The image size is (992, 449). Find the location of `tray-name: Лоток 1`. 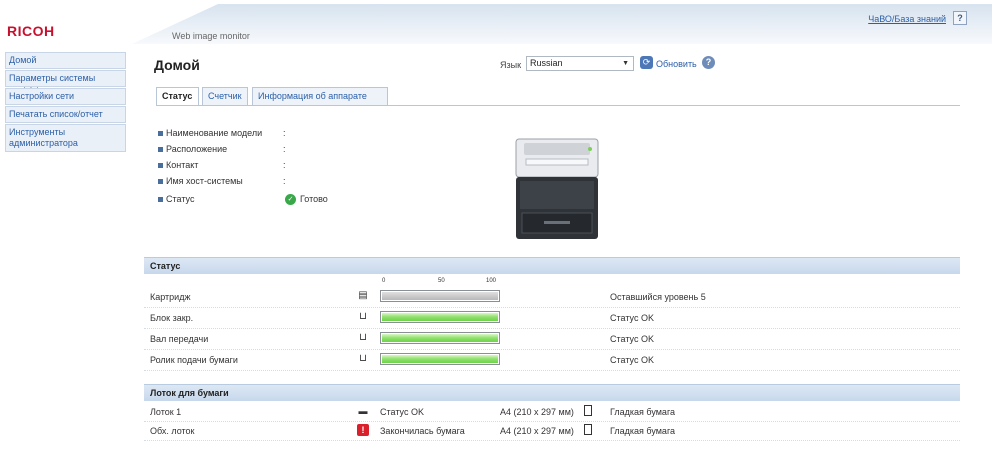

tray-name: Лоток 1 is located at coordinates (166, 412).